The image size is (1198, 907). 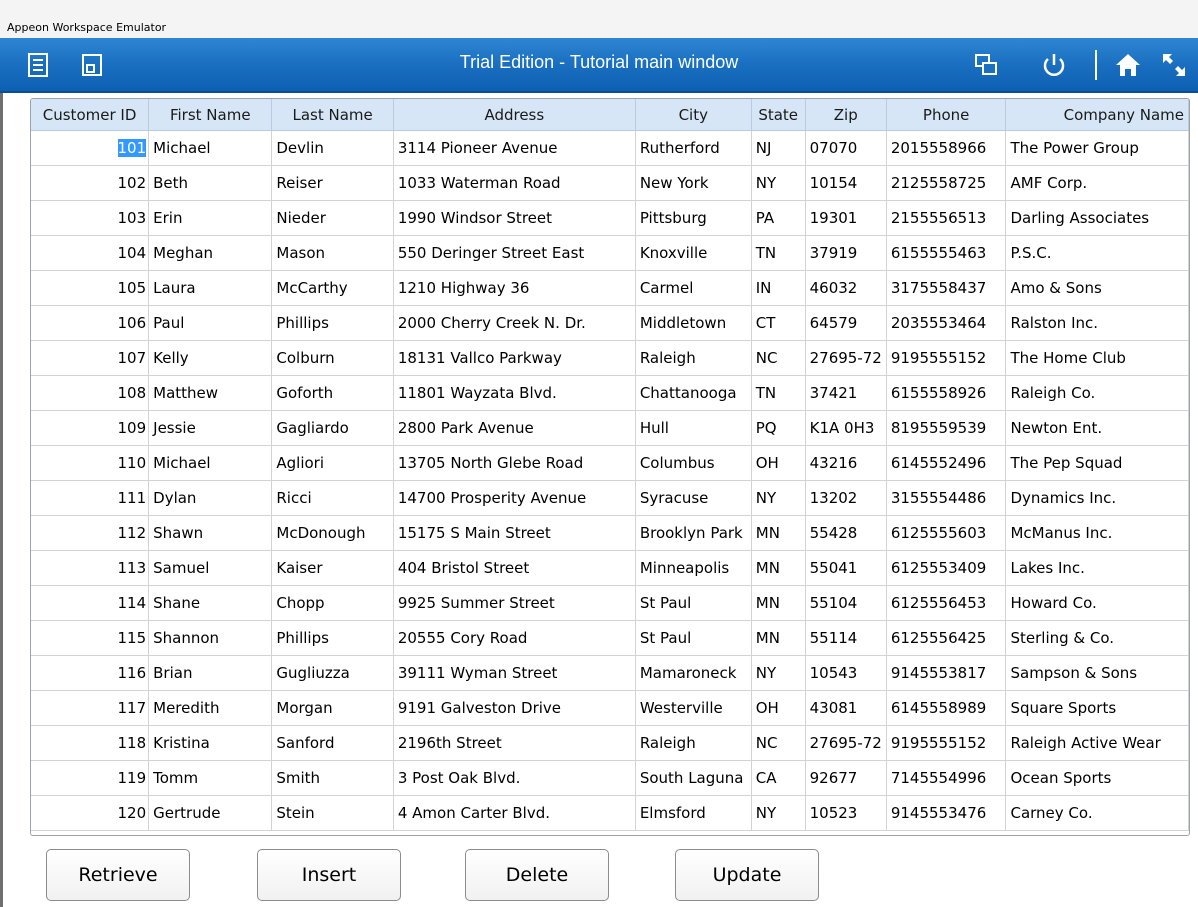 What do you see at coordinates (846, 393) in the screenshot?
I see `zip-cell: 37421` at bounding box center [846, 393].